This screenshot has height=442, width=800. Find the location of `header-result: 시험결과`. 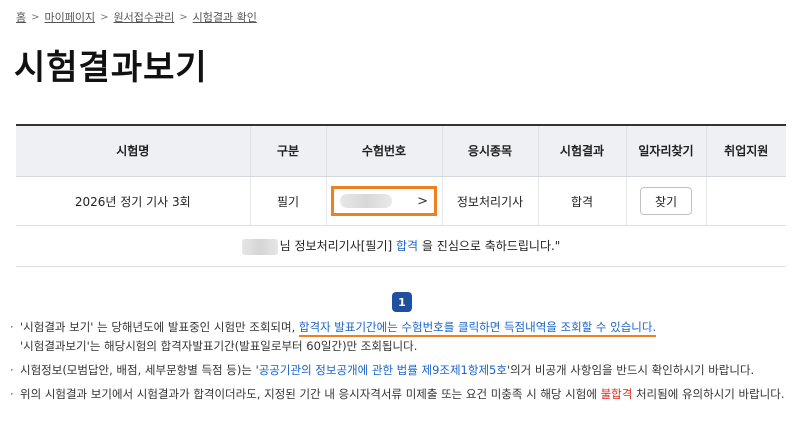

header-result: 시험결과 is located at coordinates (582, 151).